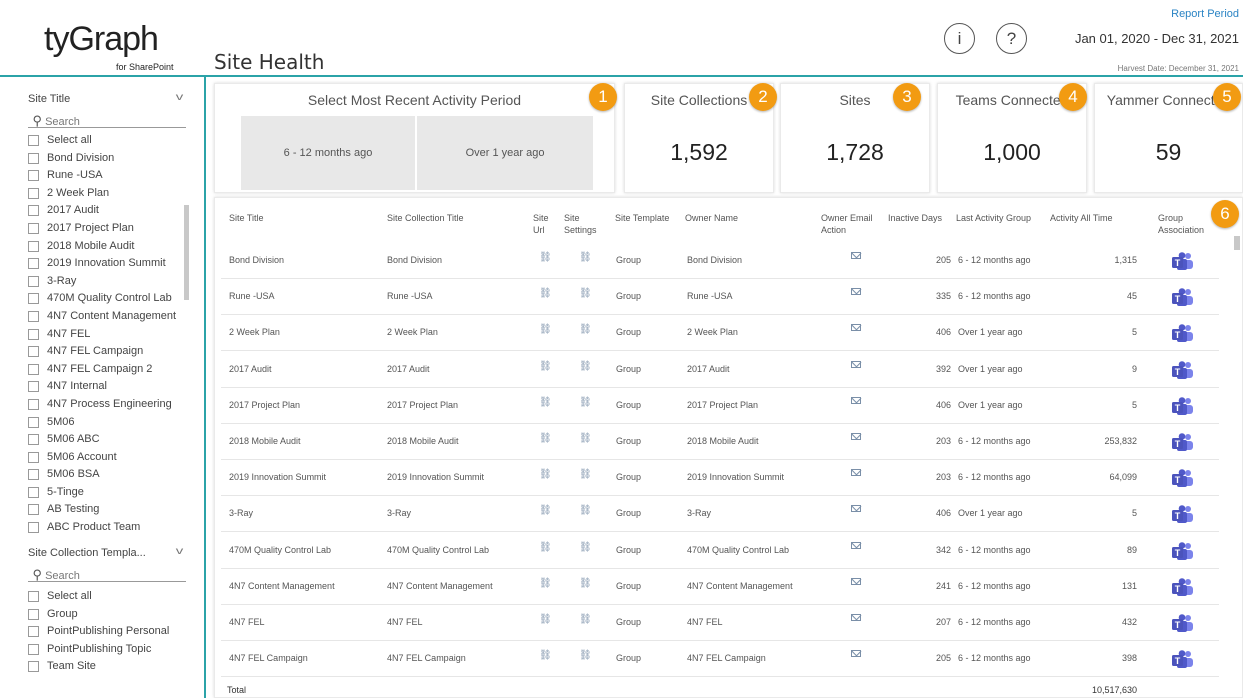 Image resolution: width=1243 pixels, height=698 pixels. I want to click on col-header-site-template: Site Template, so click(642, 218).